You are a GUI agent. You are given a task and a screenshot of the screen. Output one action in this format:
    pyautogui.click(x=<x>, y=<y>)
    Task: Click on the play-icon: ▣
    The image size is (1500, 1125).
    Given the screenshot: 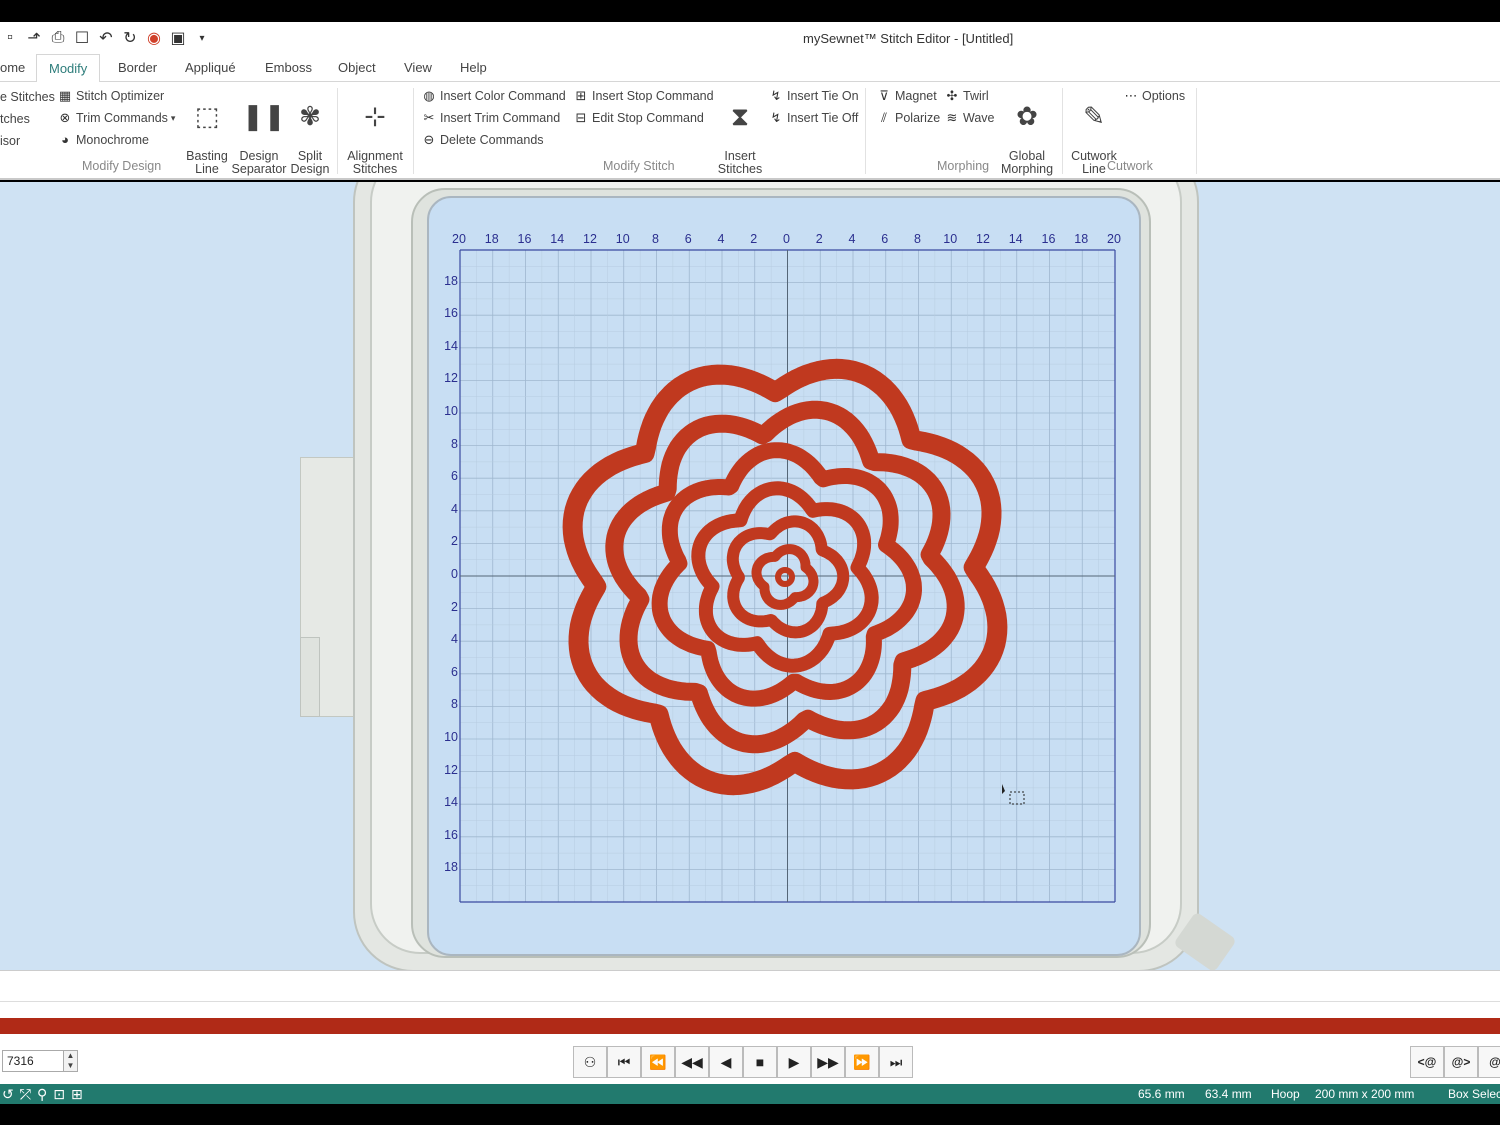 What is the action you would take?
    pyautogui.click(x=178, y=38)
    